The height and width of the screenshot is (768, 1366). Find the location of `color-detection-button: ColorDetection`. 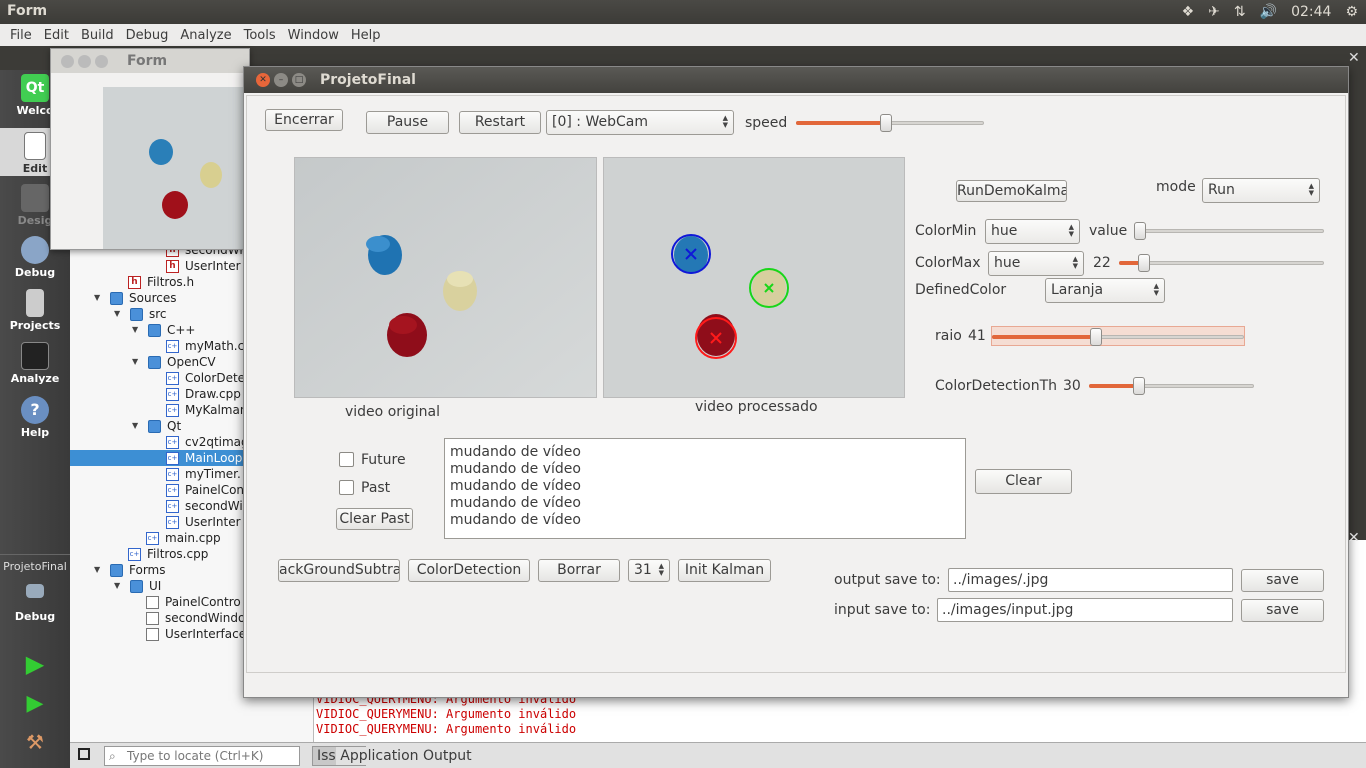

color-detection-button: ColorDetection is located at coordinates (469, 570).